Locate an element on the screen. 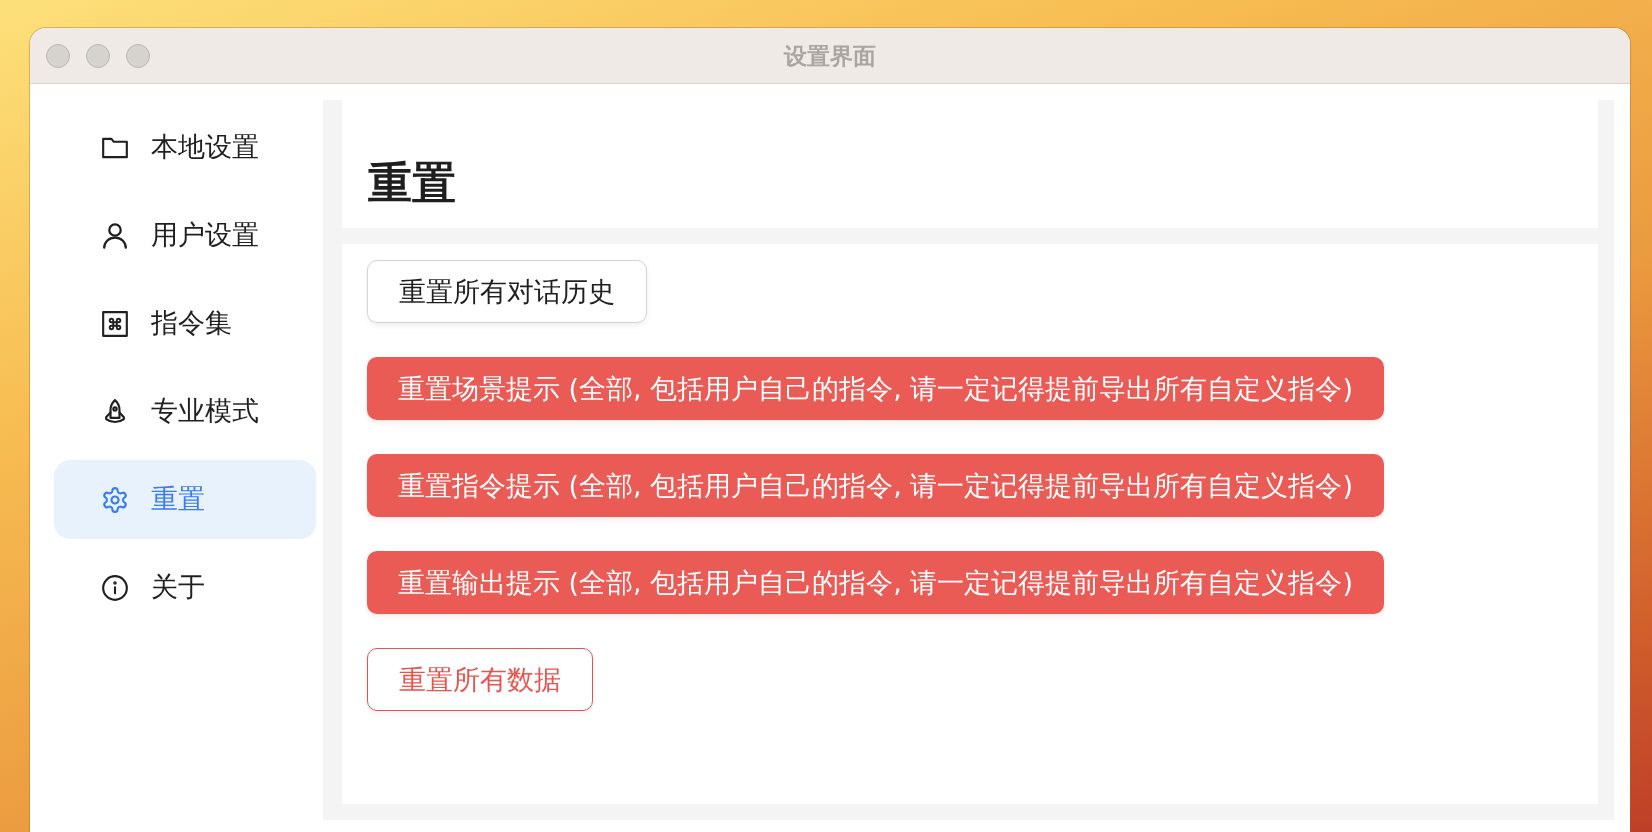 The width and height of the screenshot is (1652, 832). sidebar-item: 用户设置 is located at coordinates (185, 235).